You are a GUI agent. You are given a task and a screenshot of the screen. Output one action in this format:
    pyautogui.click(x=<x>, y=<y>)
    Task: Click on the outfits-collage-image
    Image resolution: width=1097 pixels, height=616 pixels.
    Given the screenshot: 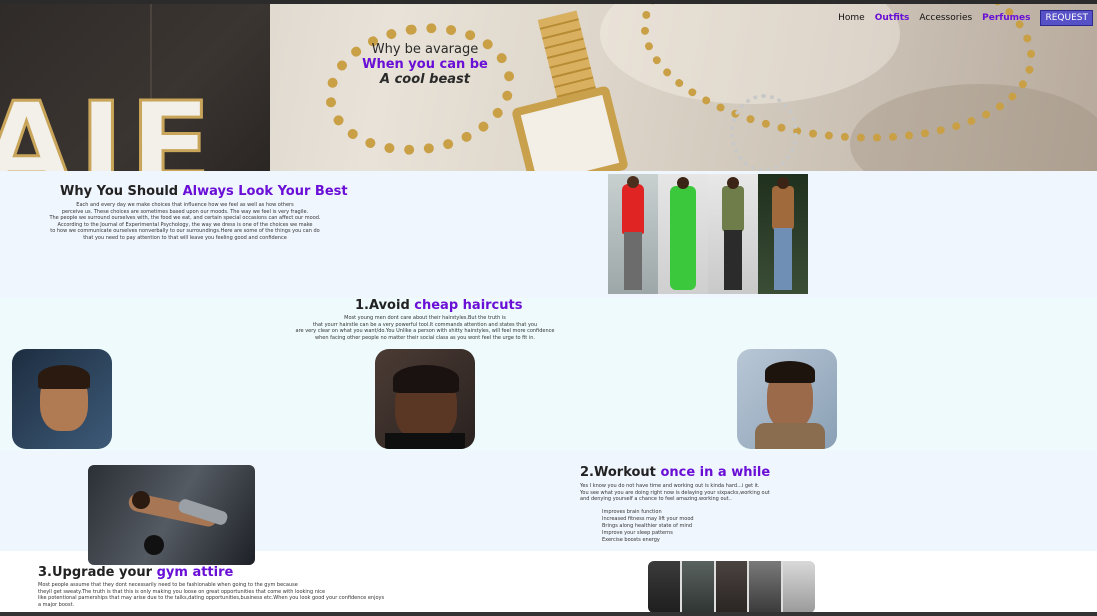 What is the action you would take?
    pyautogui.click(x=708, y=234)
    